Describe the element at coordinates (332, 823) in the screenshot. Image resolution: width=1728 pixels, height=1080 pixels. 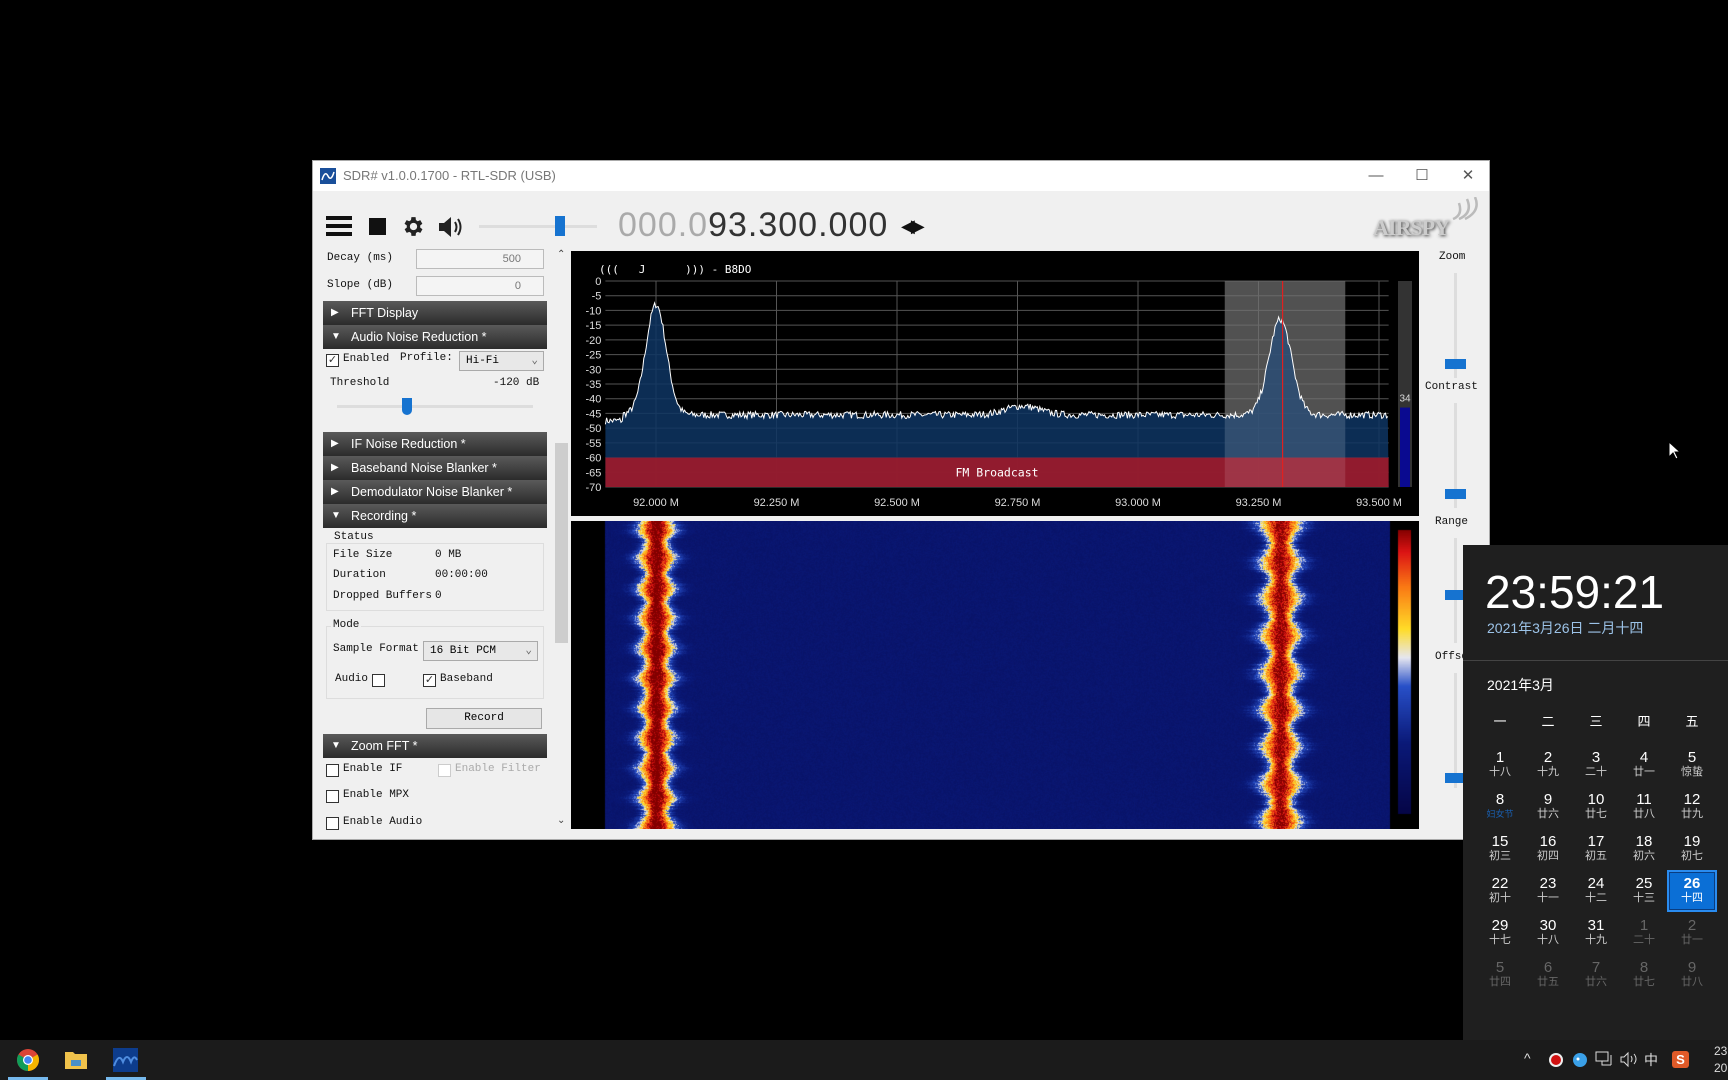
I see `enable-audio-checkbox` at that location.